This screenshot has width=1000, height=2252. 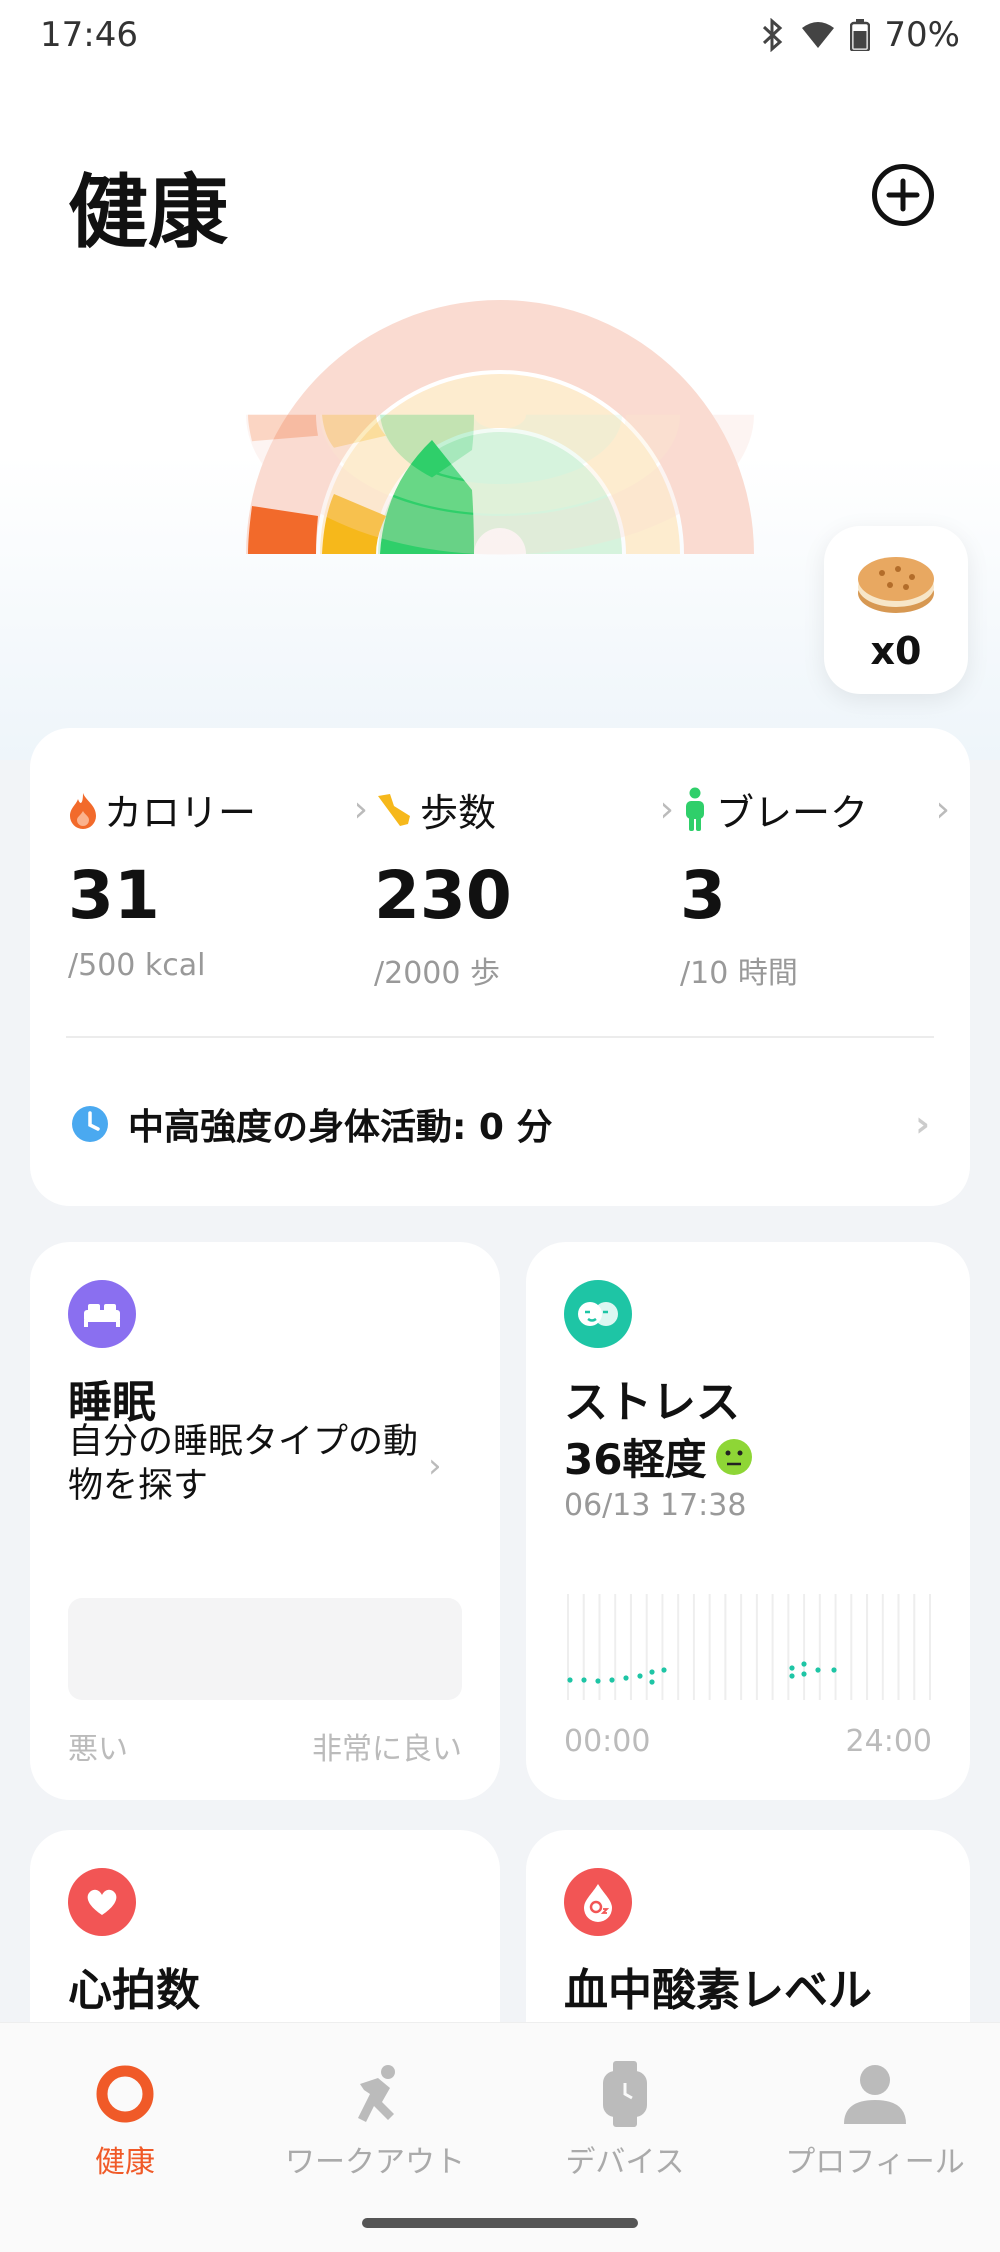 What do you see at coordinates (749, 1647) in the screenshot?
I see `stress-chart` at bounding box center [749, 1647].